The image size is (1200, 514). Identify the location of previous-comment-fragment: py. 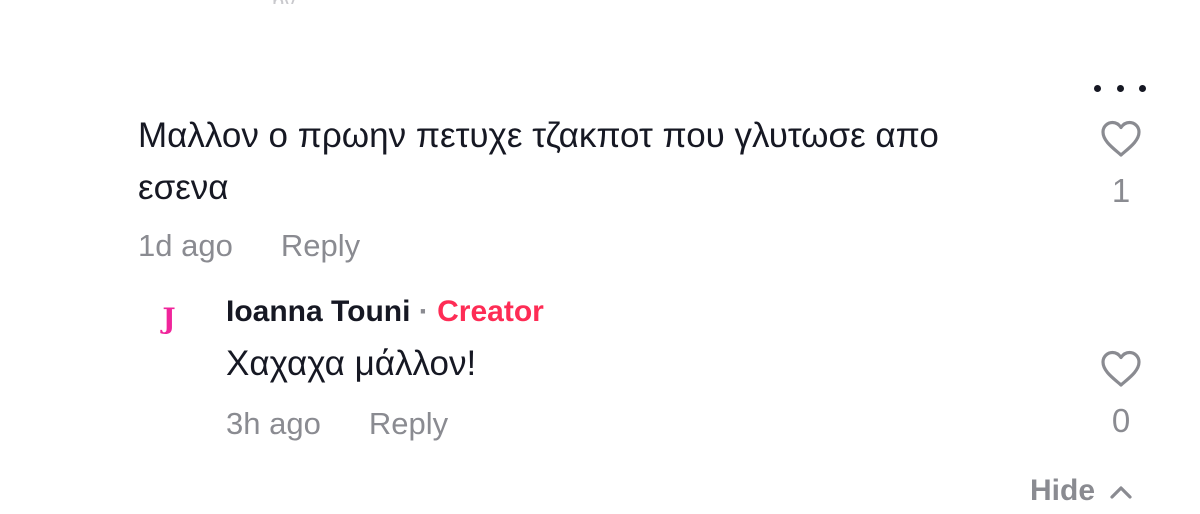
(302, 2).